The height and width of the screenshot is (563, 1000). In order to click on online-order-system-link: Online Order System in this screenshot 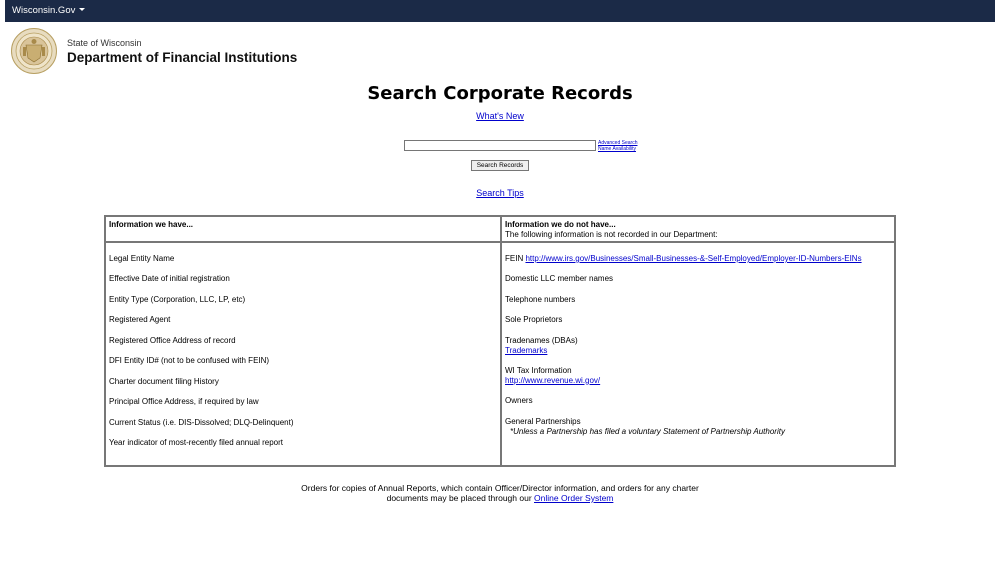, I will do `click(573, 498)`.